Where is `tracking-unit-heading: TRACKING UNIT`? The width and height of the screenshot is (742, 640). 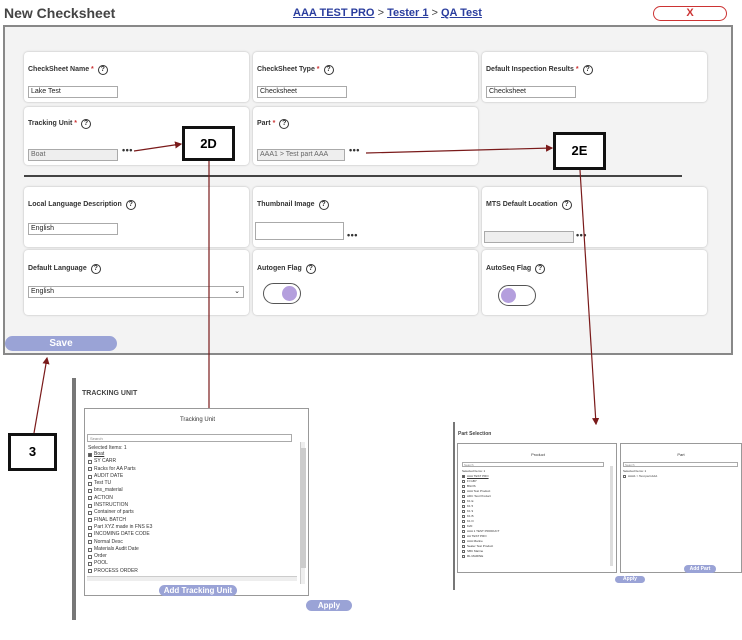
tracking-unit-heading: TRACKING UNIT is located at coordinates (110, 393).